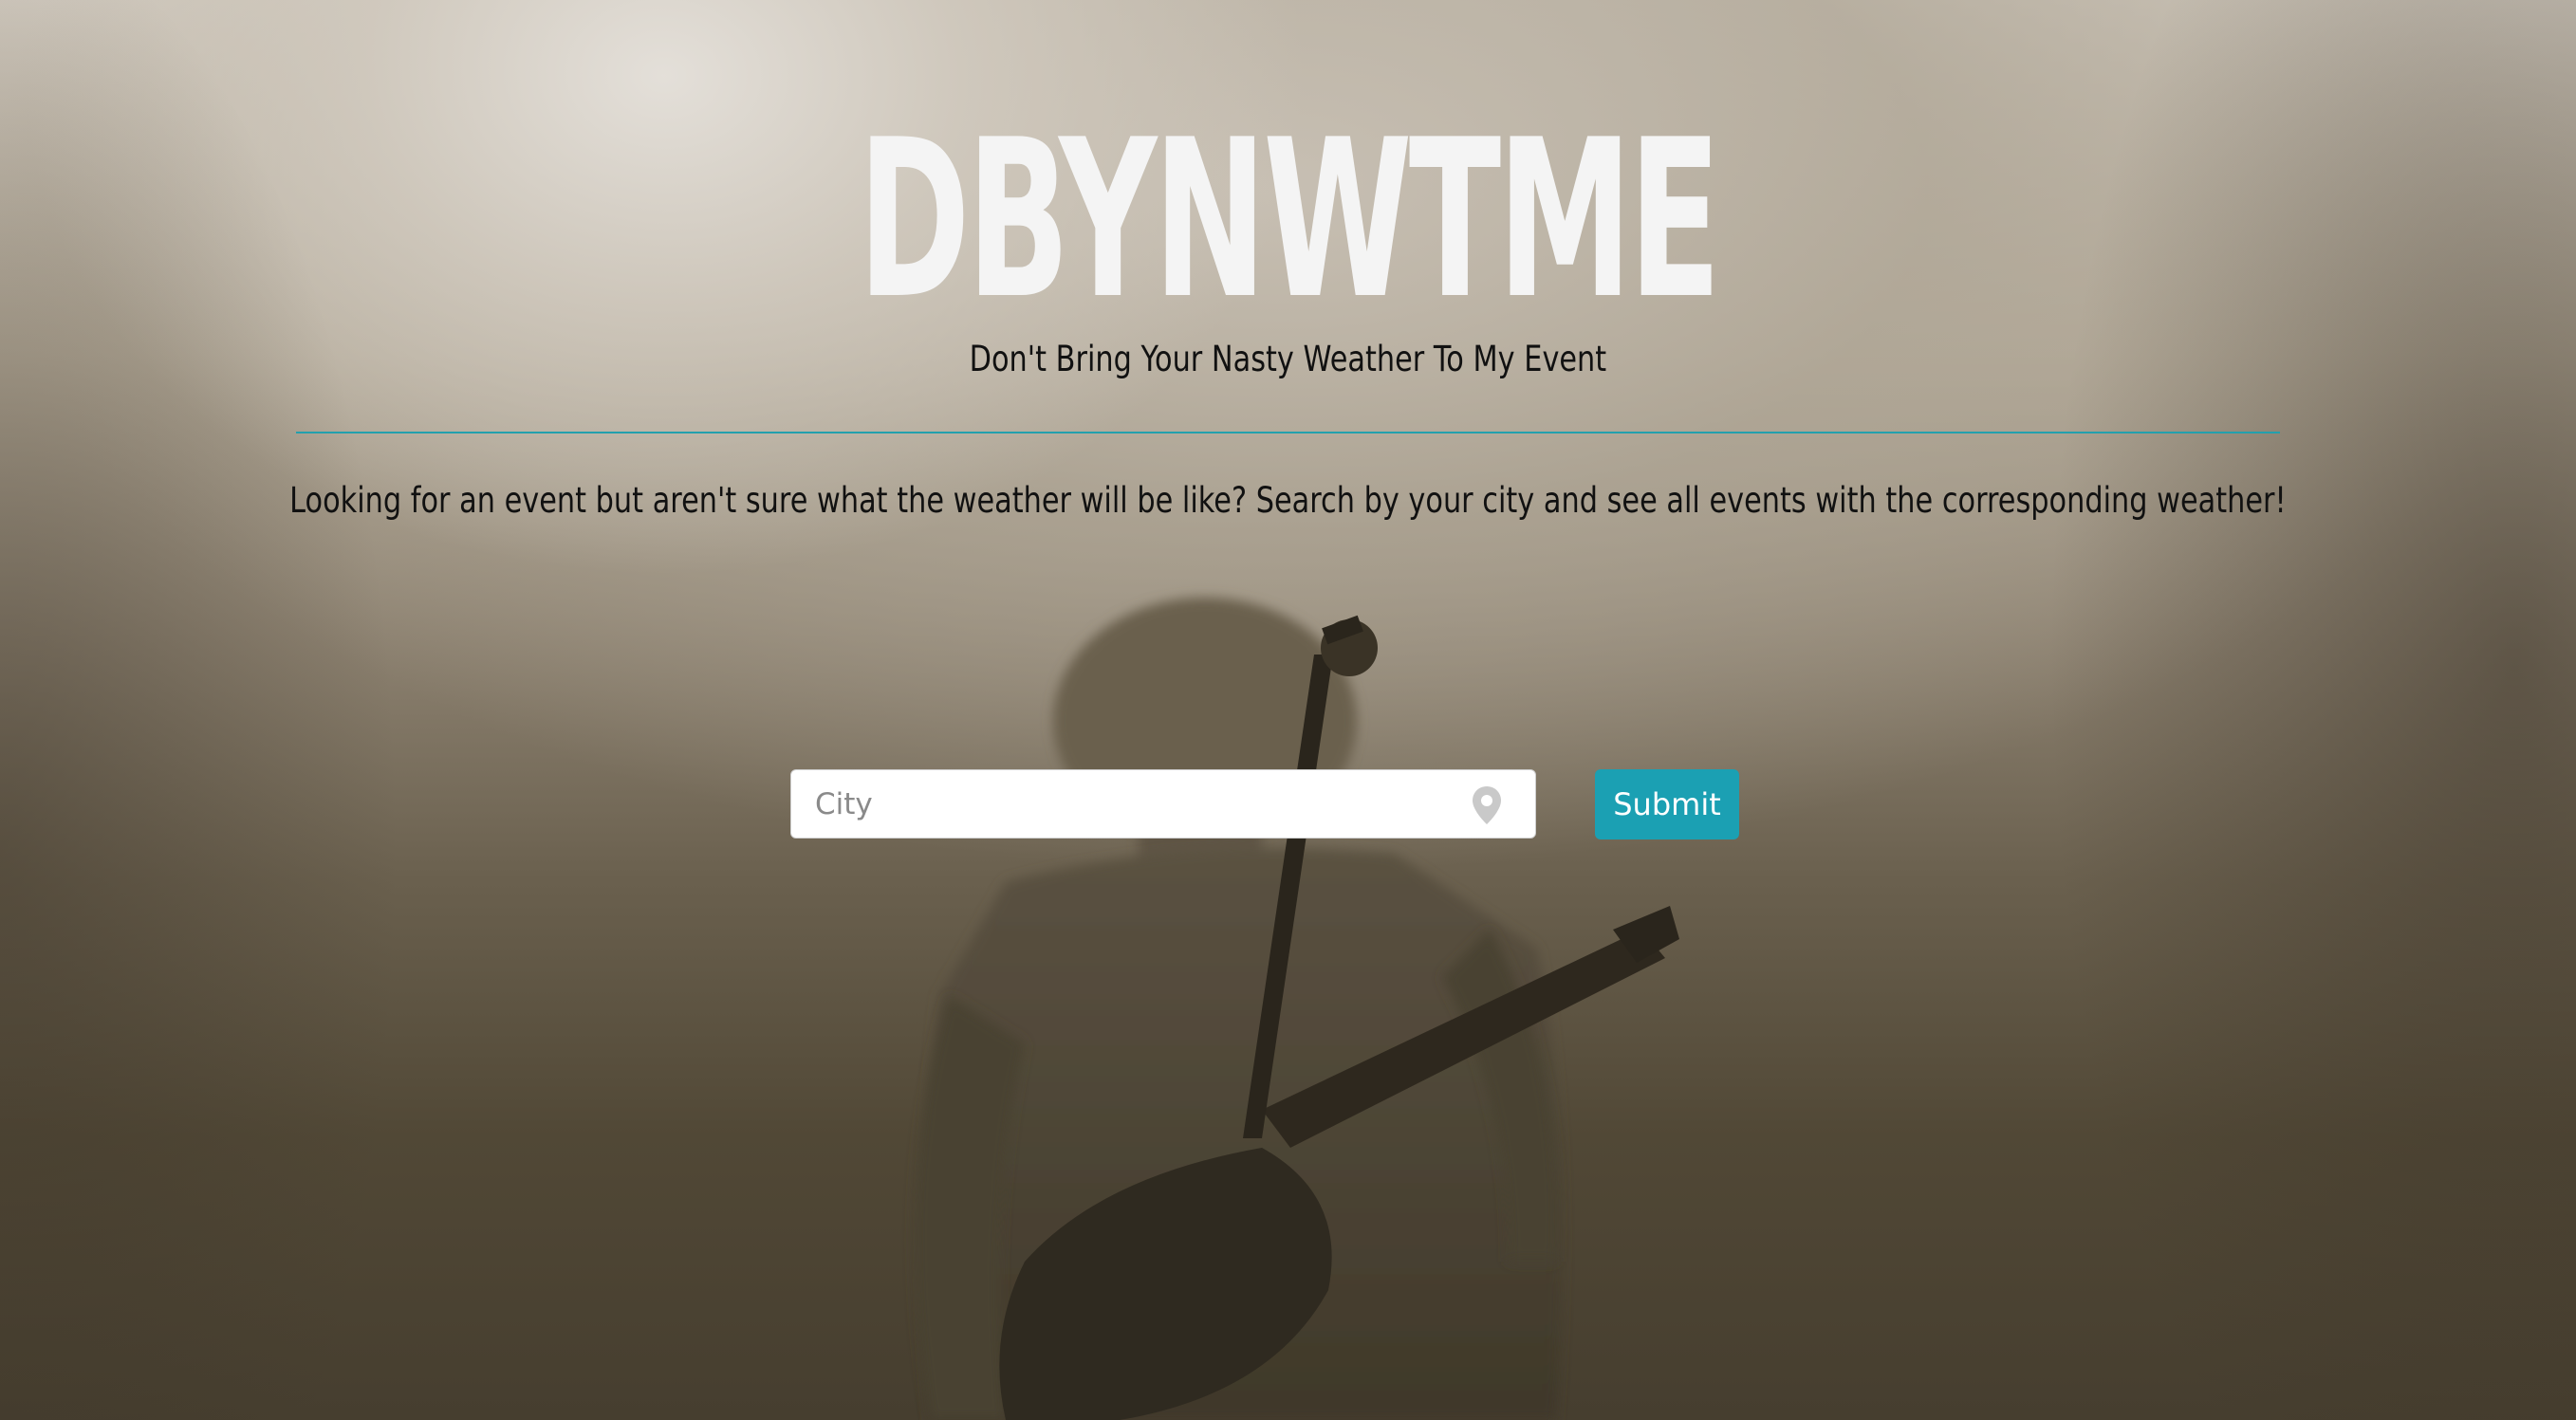 The width and height of the screenshot is (2576, 1420). I want to click on submit-button: Submit, so click(1667, 804).